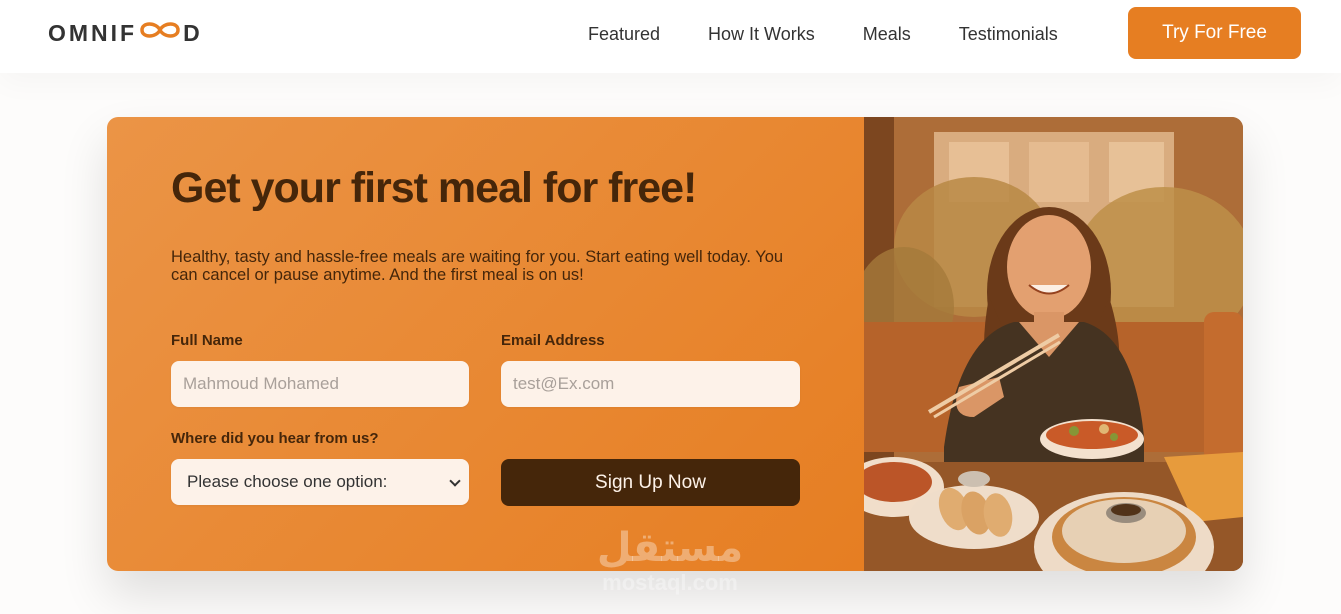 This screenshot has width=1341, height=614. Describe the element at coordinates (761, 34) in the screenshot. I see `nav-link-how-it-works: How It Works` at that location.